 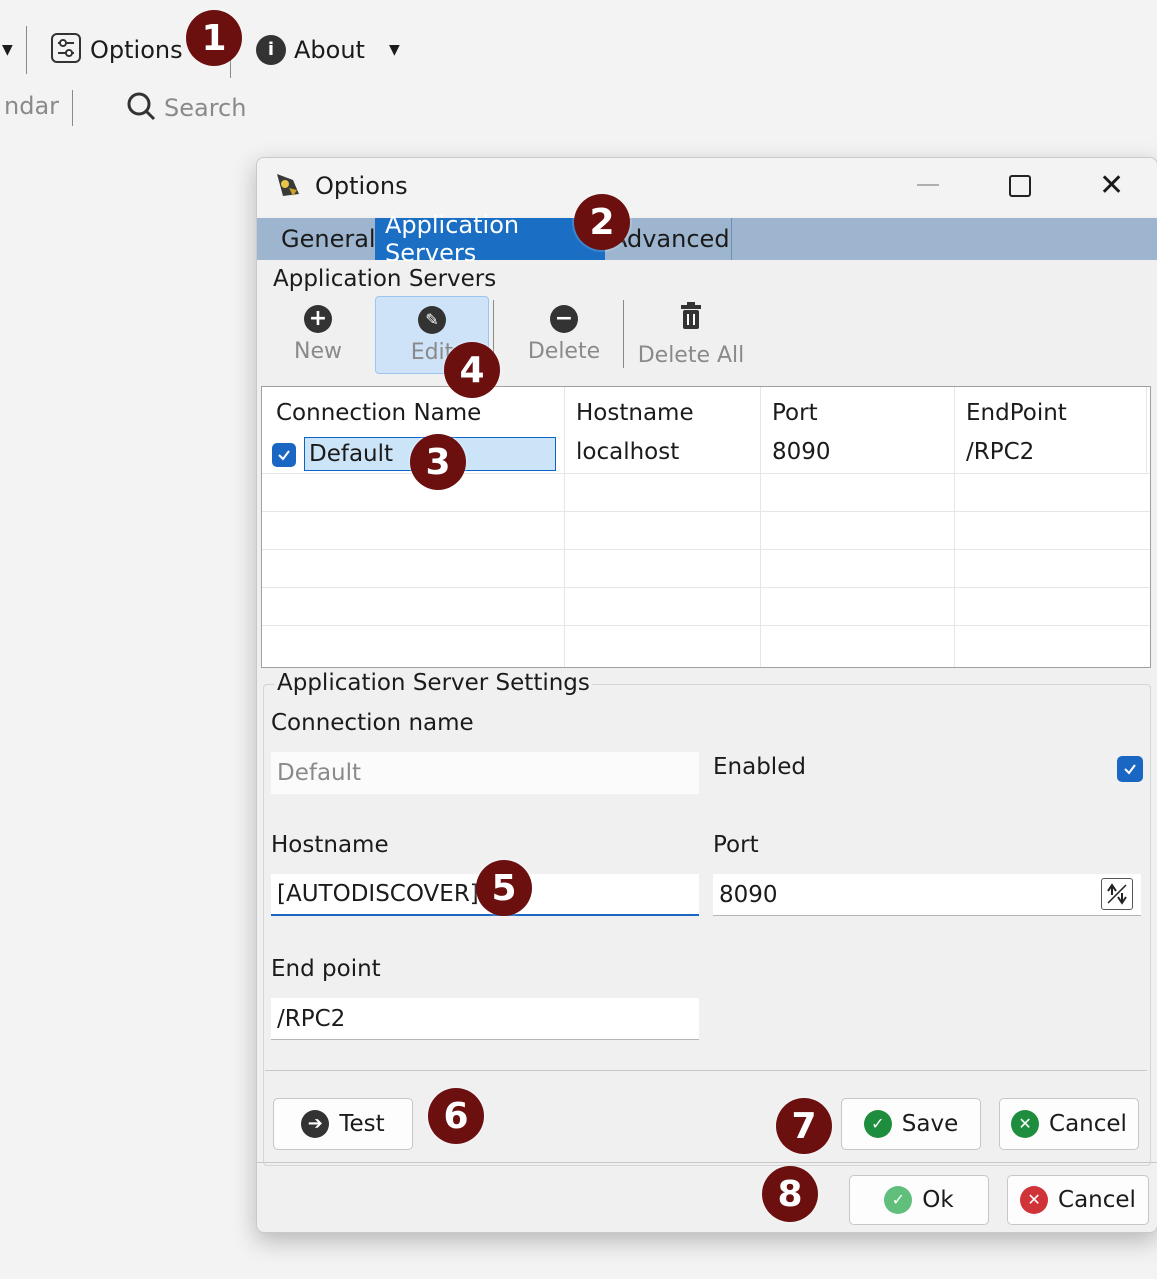 I want to click on delete-all-button: Delete All, so click(x=691, y=334).